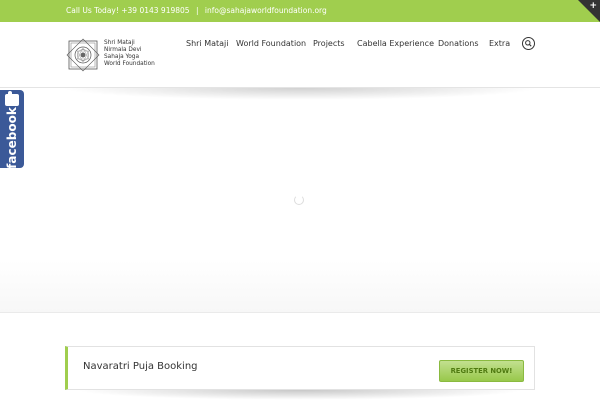 The width and height of the screenshot is (600, 400). I want to click on logo-line: World Foundation, so click(129, 64).